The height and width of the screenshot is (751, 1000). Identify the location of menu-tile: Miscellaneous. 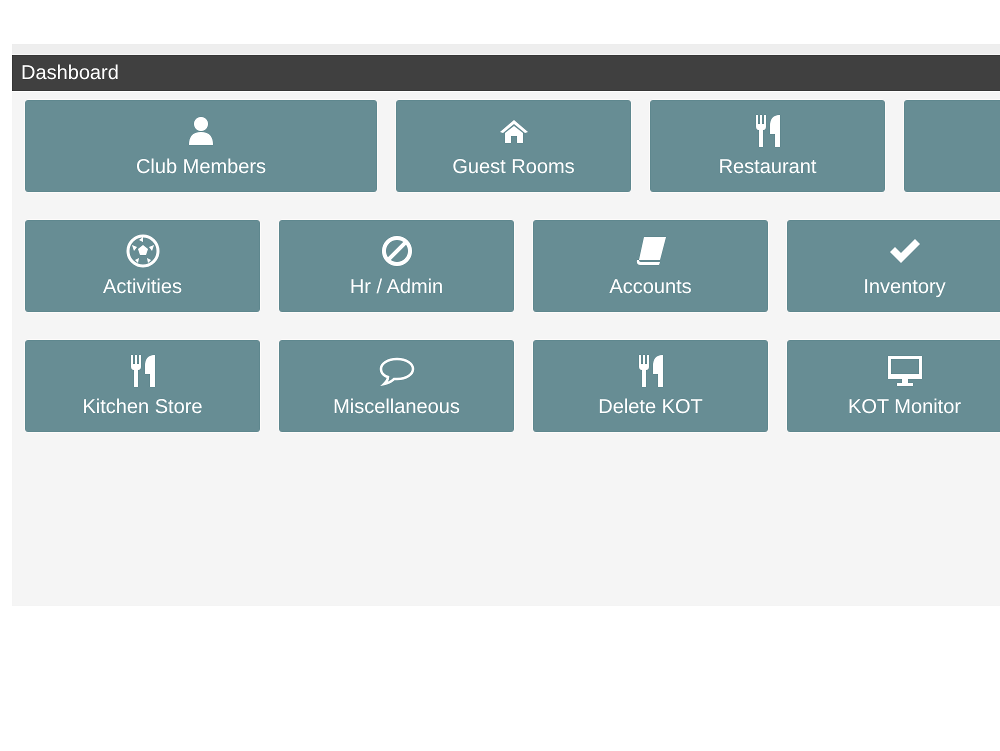
(396, 386).